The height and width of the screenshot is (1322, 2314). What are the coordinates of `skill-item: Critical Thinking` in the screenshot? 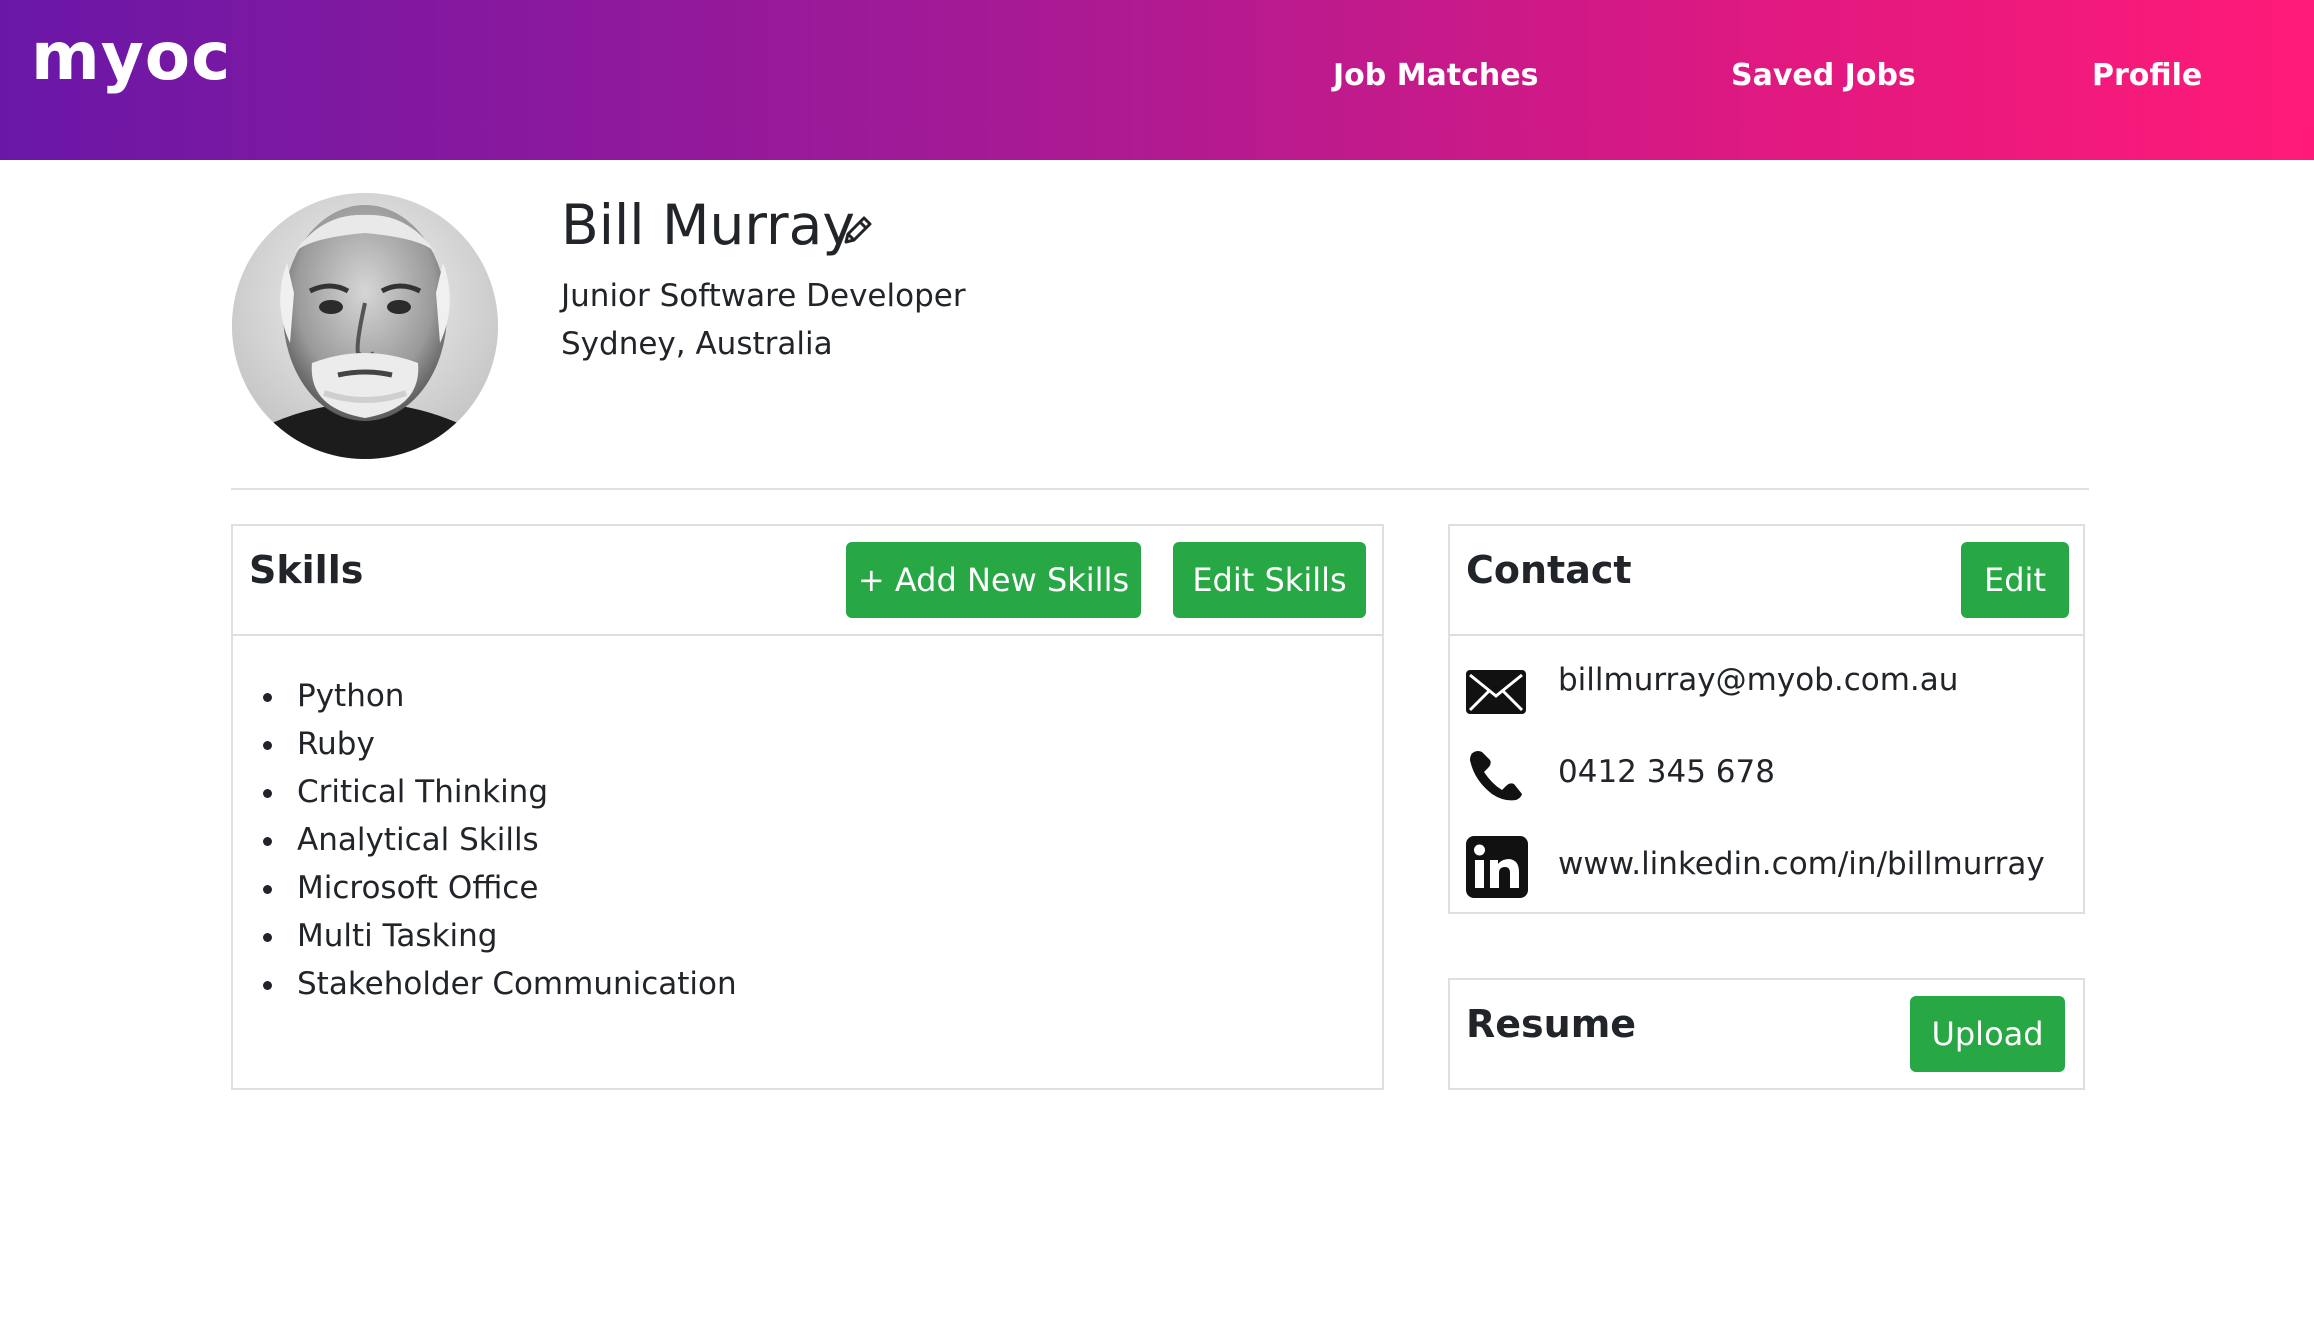 It's located at (485, 792).